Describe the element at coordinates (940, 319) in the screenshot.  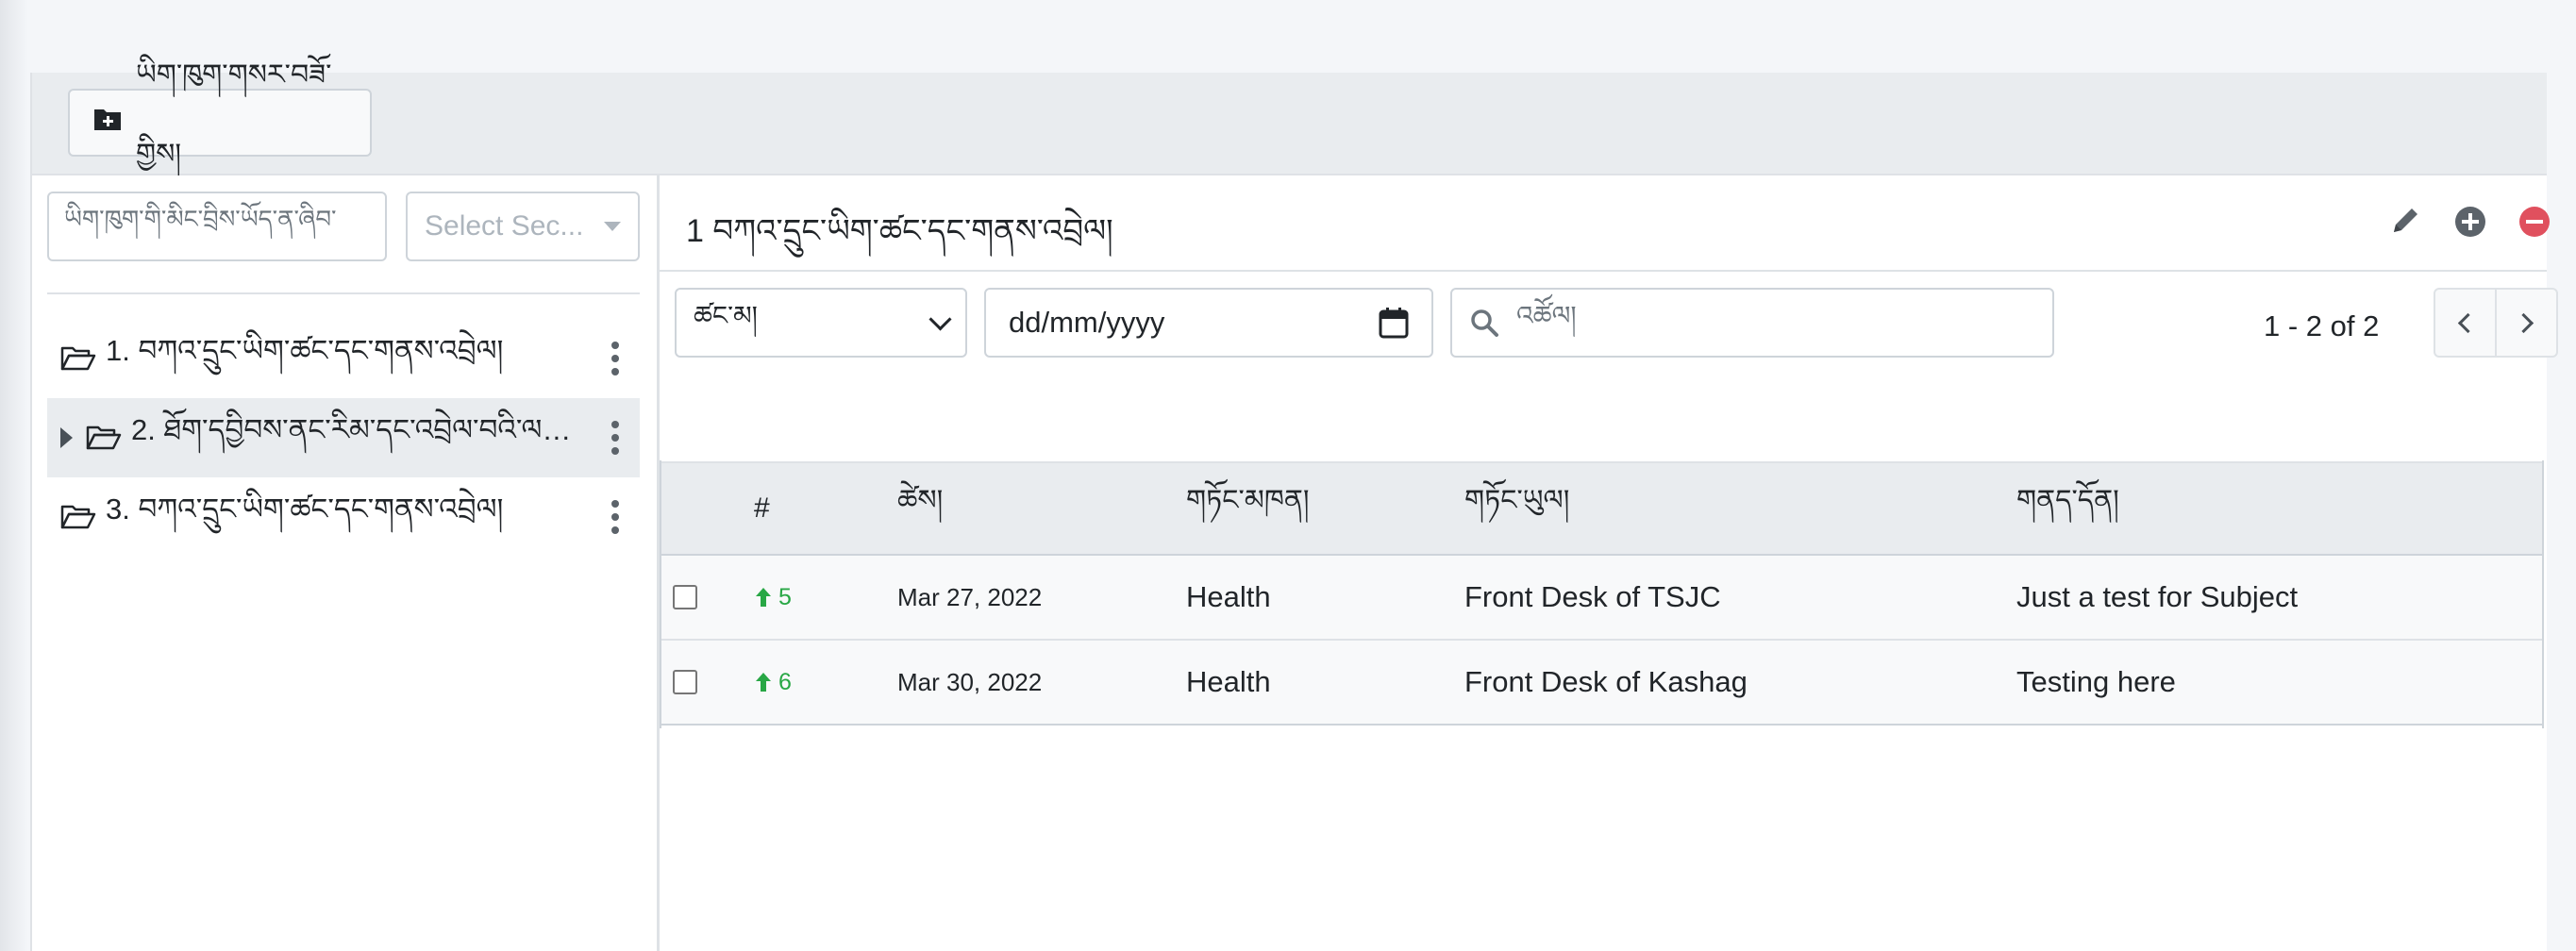
I see `chevron-down-icon` at that location.